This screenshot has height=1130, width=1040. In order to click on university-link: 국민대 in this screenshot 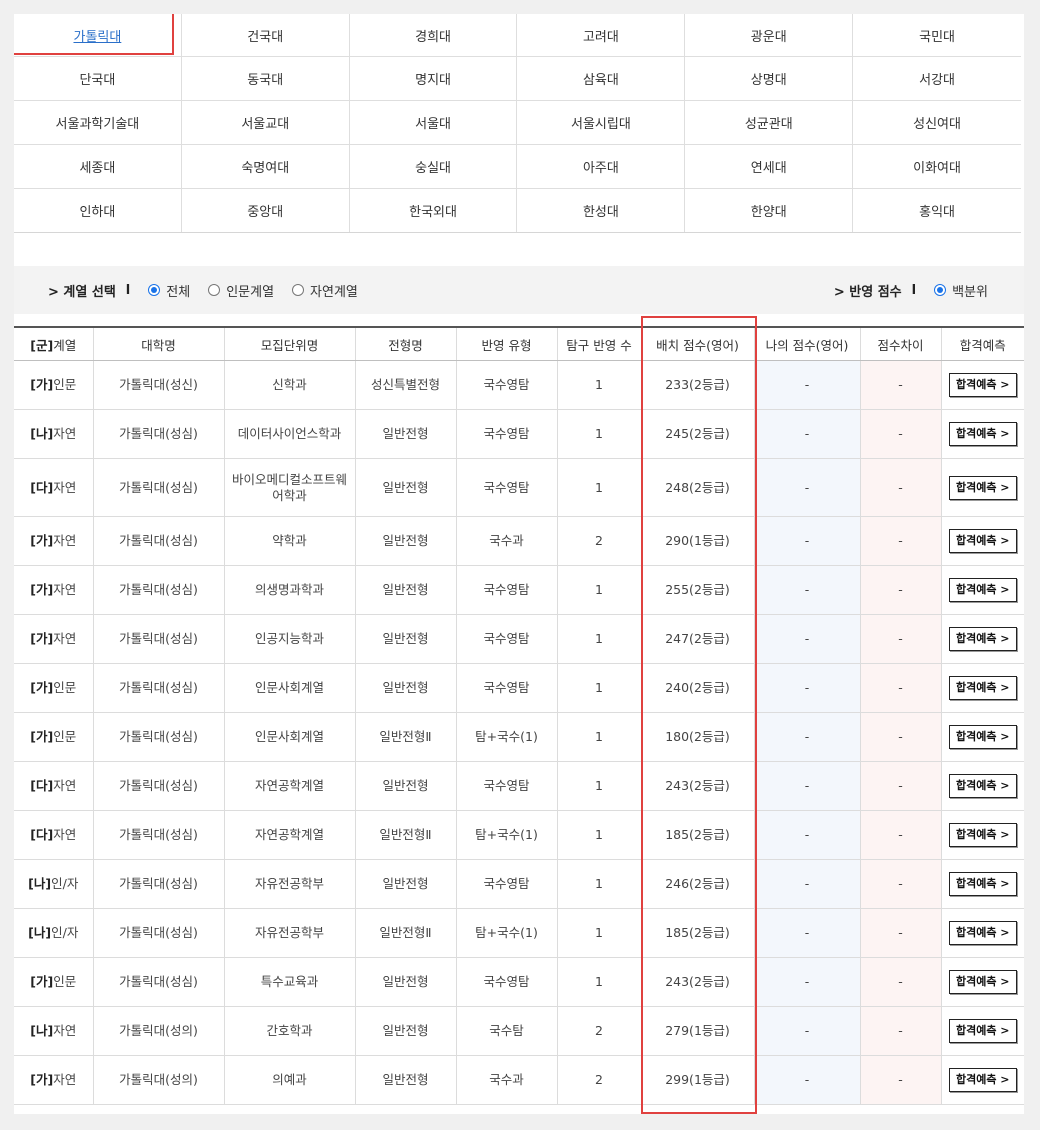, I will do `click(937, 35)`.